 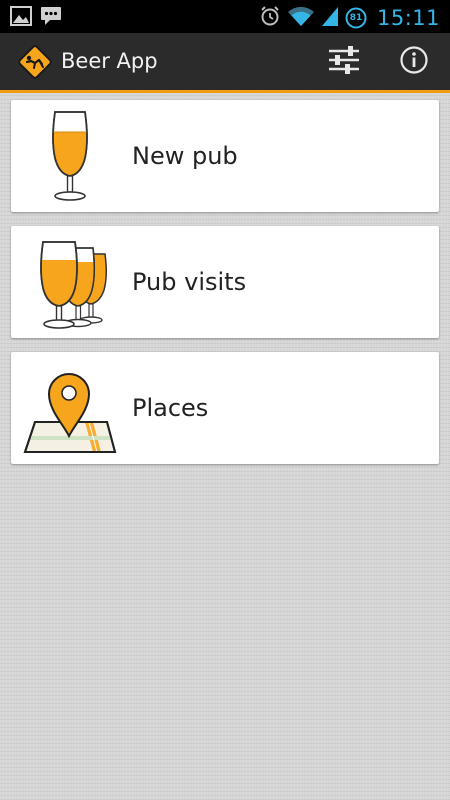 I want to click on settings-button, so click(x=344, y=62).